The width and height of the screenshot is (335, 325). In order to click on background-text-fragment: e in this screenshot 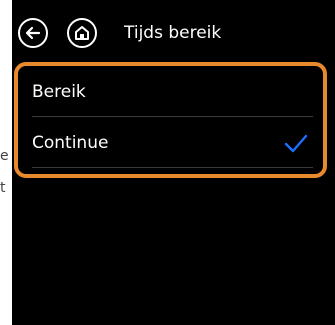, I will do `click(4, 156)`.